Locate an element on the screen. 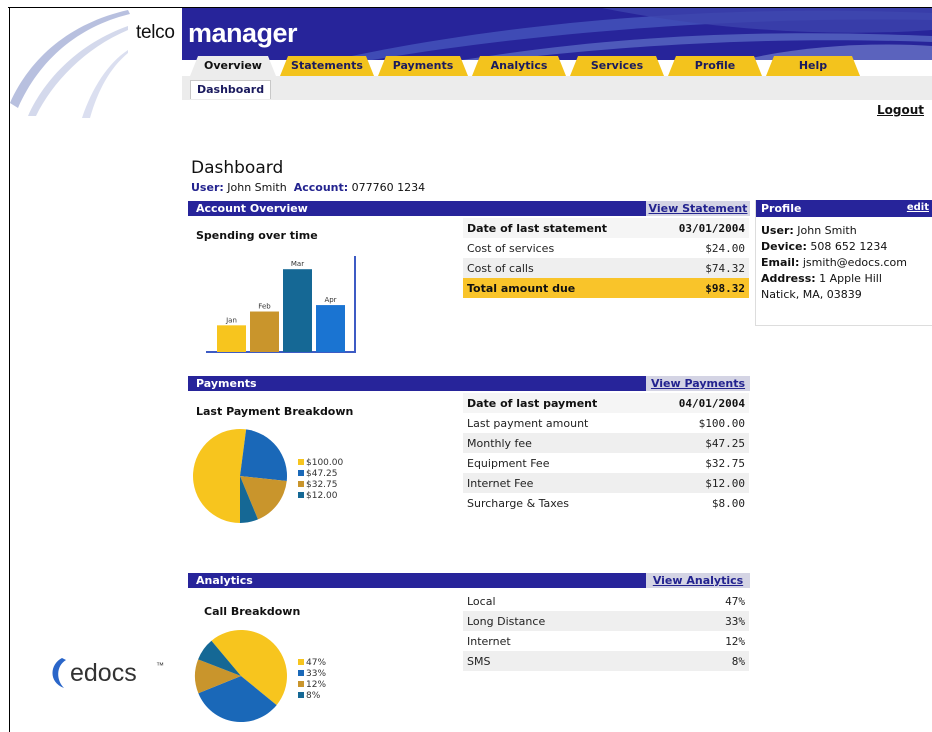 This screenshot has width=932, height=732. legend-call-item: 8% is located at coordinates (312, 696).